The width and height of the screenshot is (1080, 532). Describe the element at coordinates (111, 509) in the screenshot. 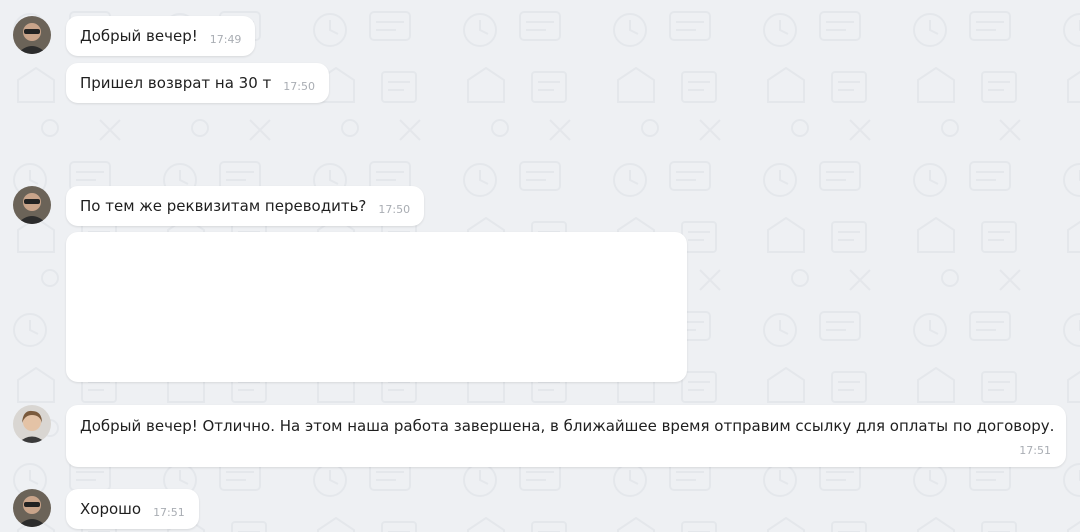

I see `message-text: Хорошо` at that location.